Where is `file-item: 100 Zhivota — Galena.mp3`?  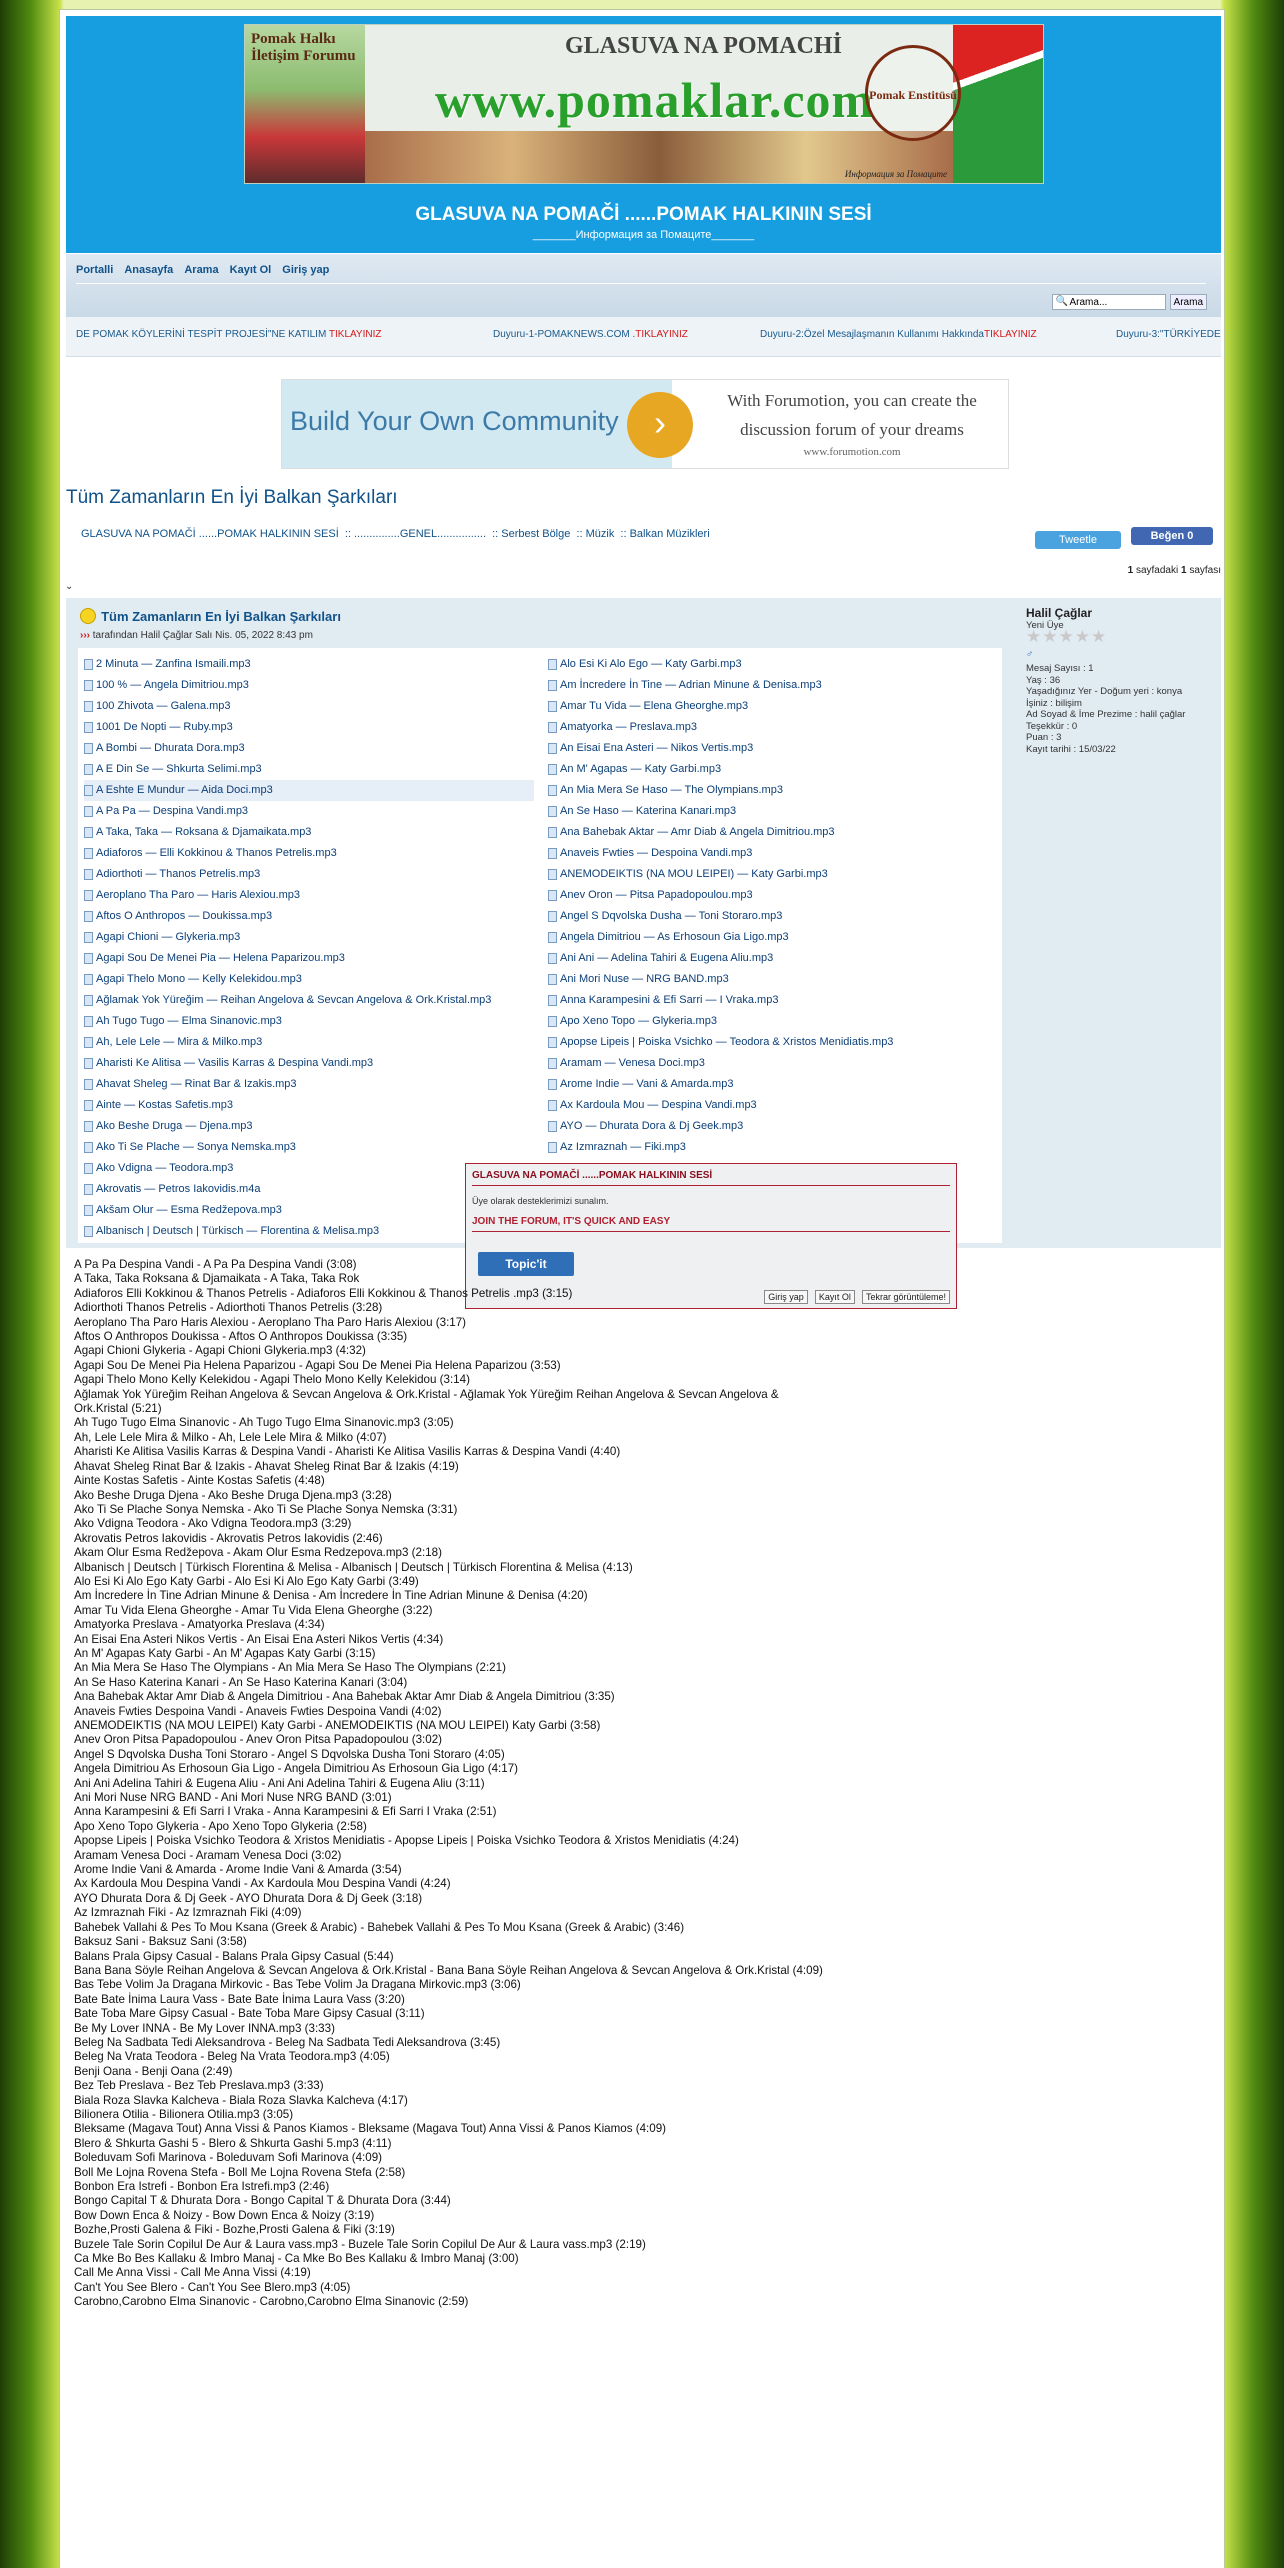
file-item: 100 Zhivota — Galena.mp3 is located at coordinates (309, 706).